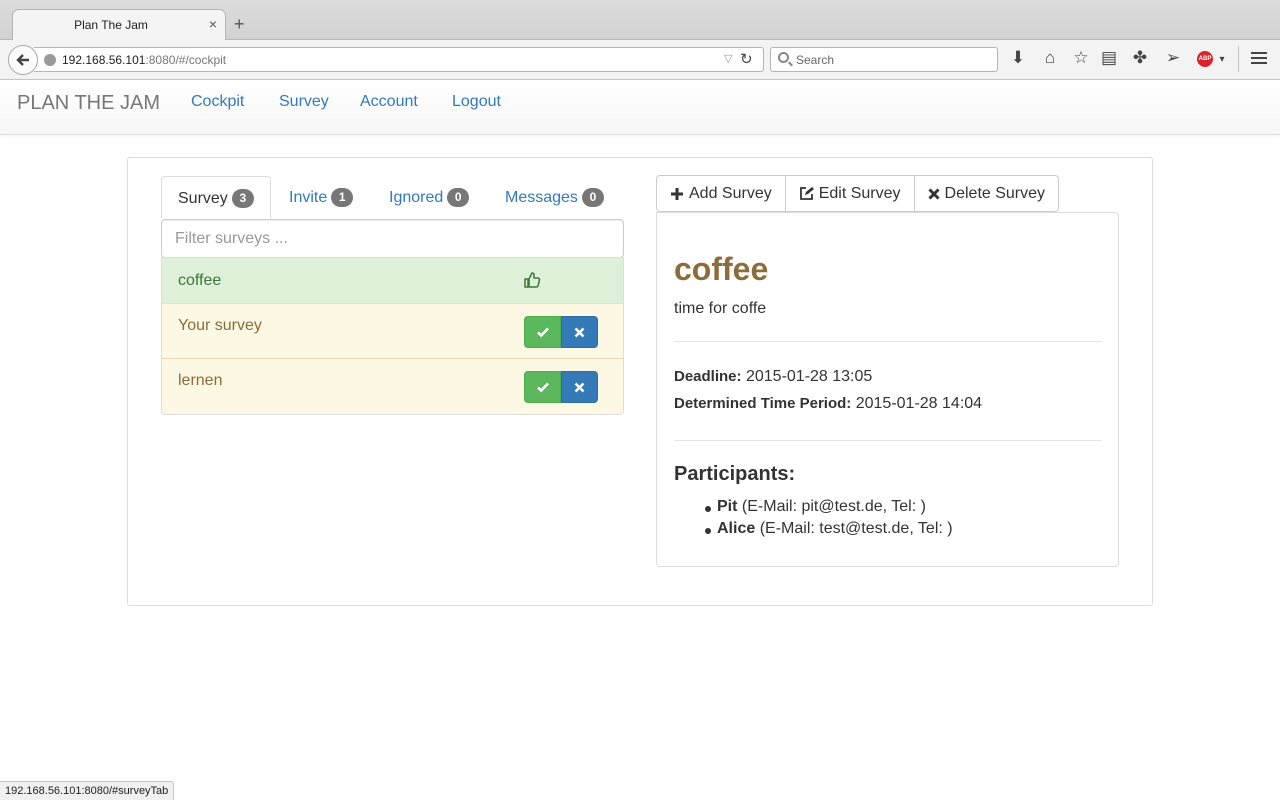  What do you see at coordinates (200, 380) in the screenshot?
I see `survey-name: lernen` at bounding box center [200, 380].